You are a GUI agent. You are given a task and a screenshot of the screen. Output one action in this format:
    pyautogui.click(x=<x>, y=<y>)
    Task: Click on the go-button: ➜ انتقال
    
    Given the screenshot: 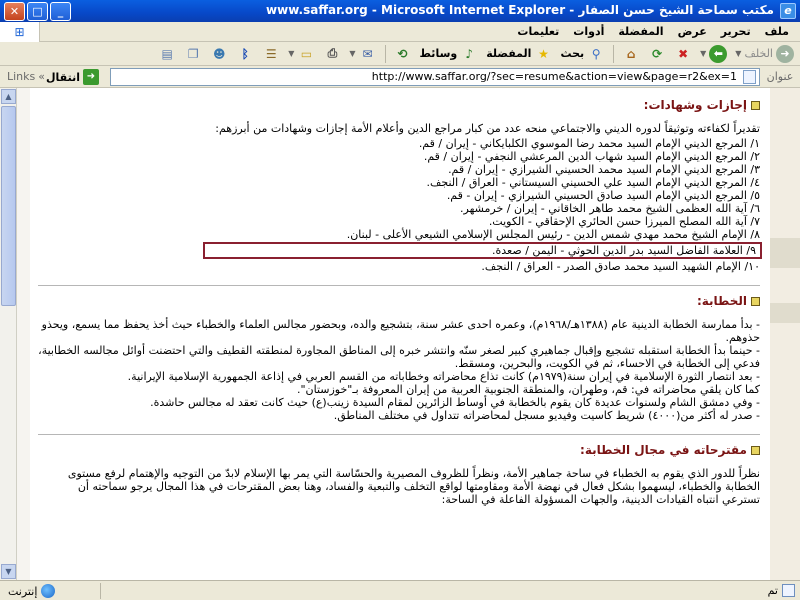 What is the action you would take?
    pyautogui.click(x=72, y=77)
    